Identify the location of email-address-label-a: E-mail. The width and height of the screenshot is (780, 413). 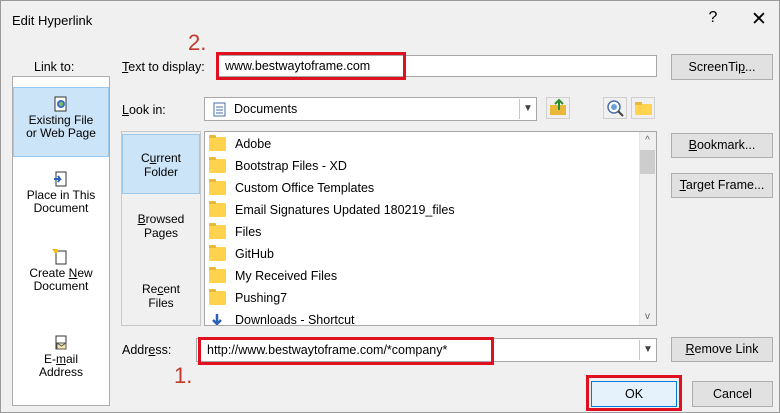
(60, 359).